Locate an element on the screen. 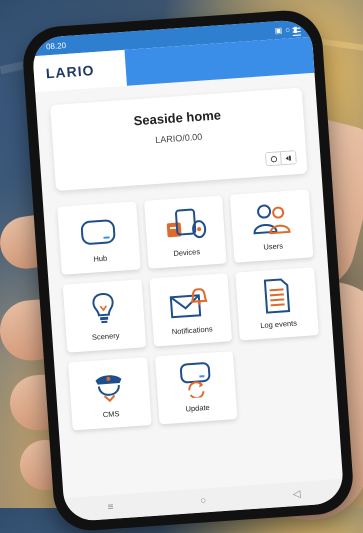 This screenshot has width=363, height=533. tile-hub: Hub is located at coordinates (98, 237).